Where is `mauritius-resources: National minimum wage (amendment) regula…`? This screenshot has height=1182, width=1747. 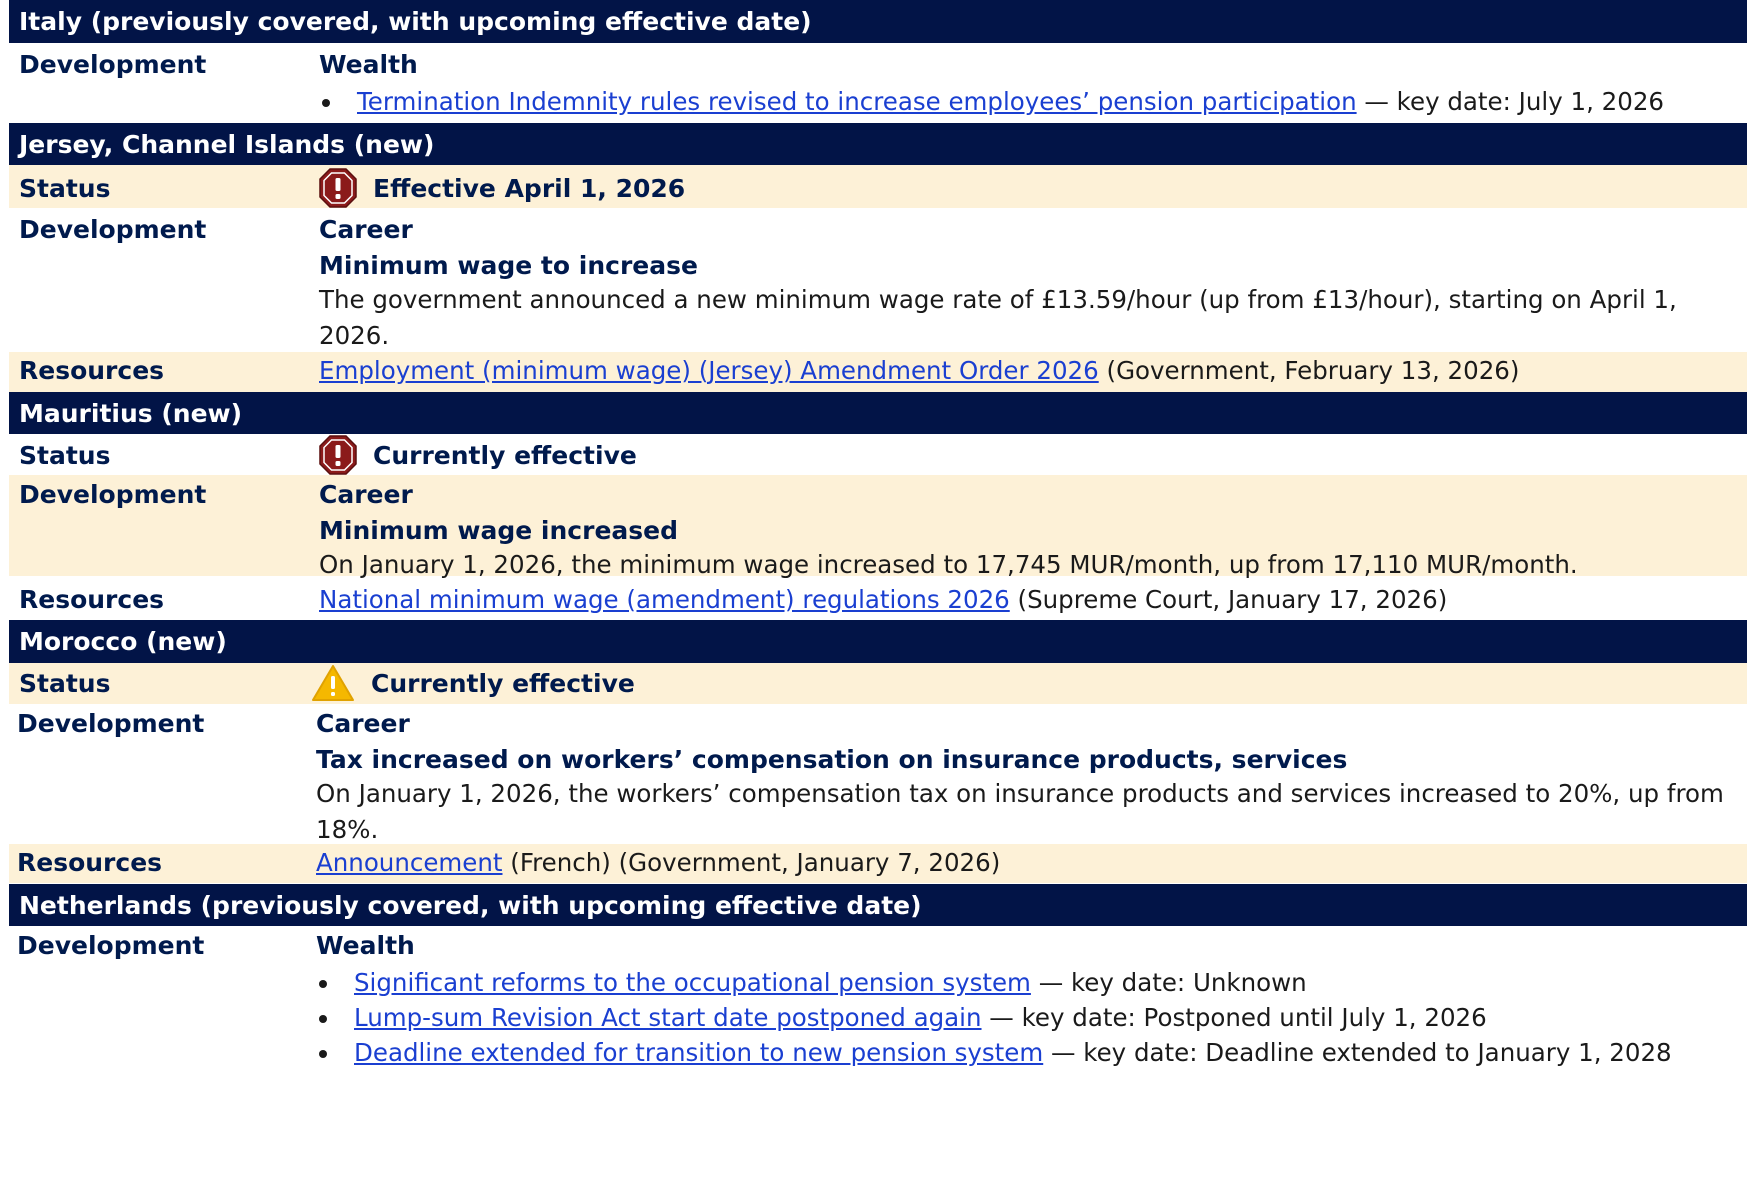 mauritius-resources: National minimum wage (amendment) regula… is located at coordinates (1026, 600).